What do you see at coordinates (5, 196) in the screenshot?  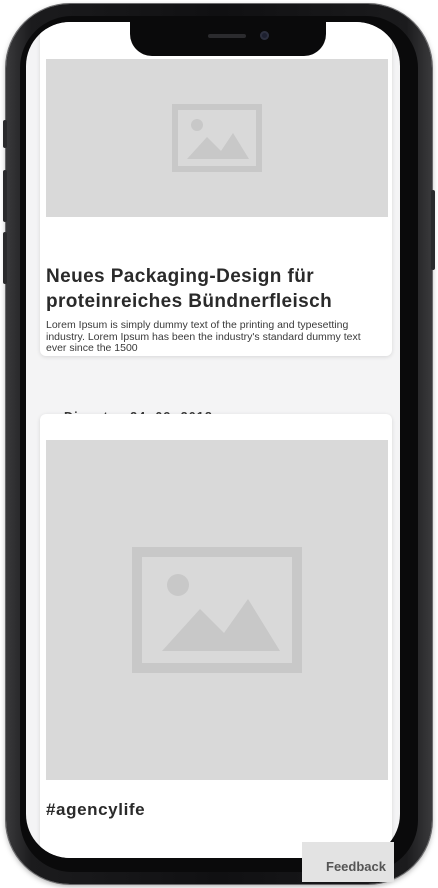 I see `phone-volume-up-button` at bounding box center [5, 196].